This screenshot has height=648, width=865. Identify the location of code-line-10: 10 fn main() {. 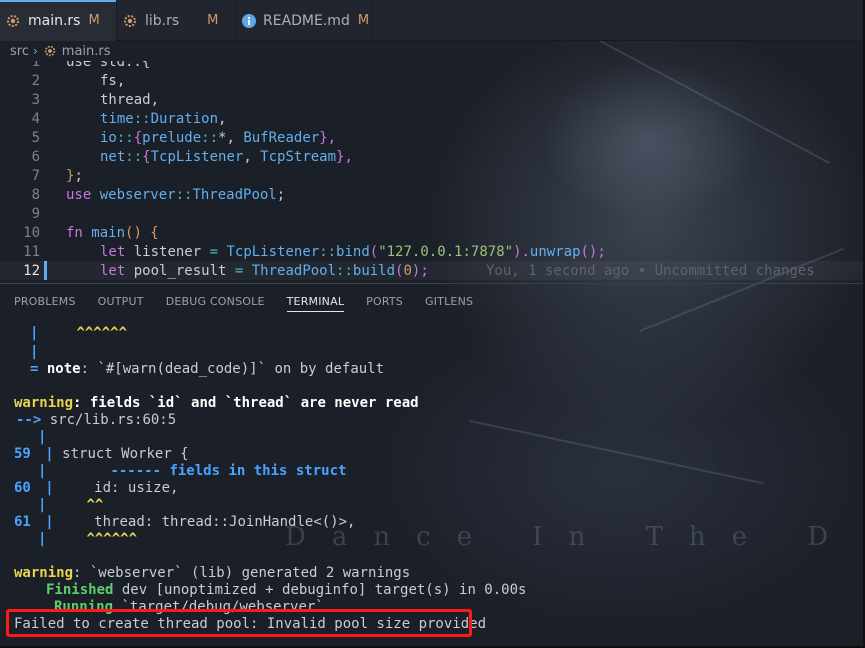
(91, 232).